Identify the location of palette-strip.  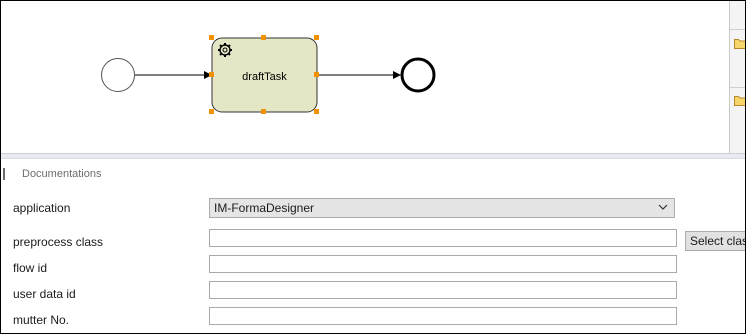
(737, 77).